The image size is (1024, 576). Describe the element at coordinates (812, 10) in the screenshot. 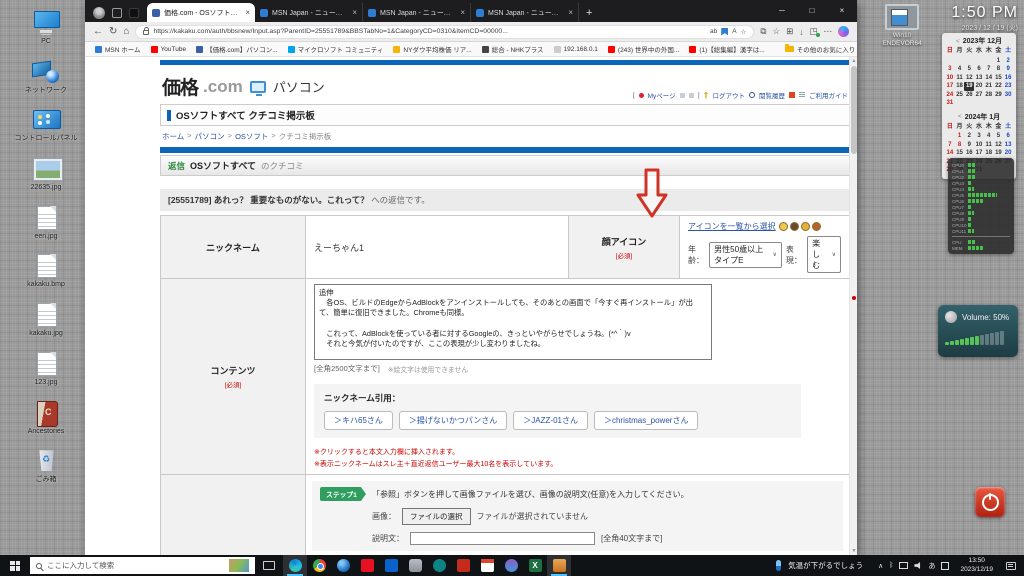

I see `maximize-button: □` at that location.